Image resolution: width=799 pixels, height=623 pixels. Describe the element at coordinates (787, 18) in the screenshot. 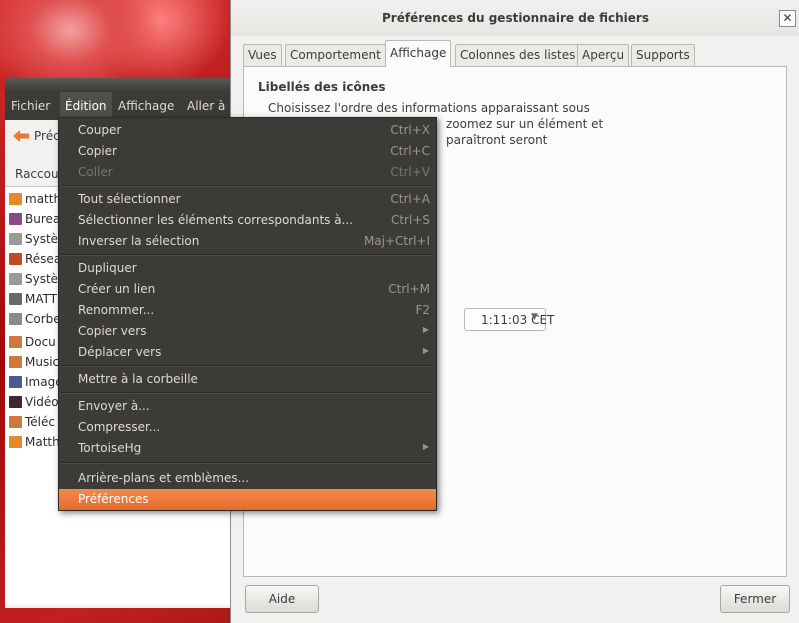

I see `close-icon: ✕` at that location.